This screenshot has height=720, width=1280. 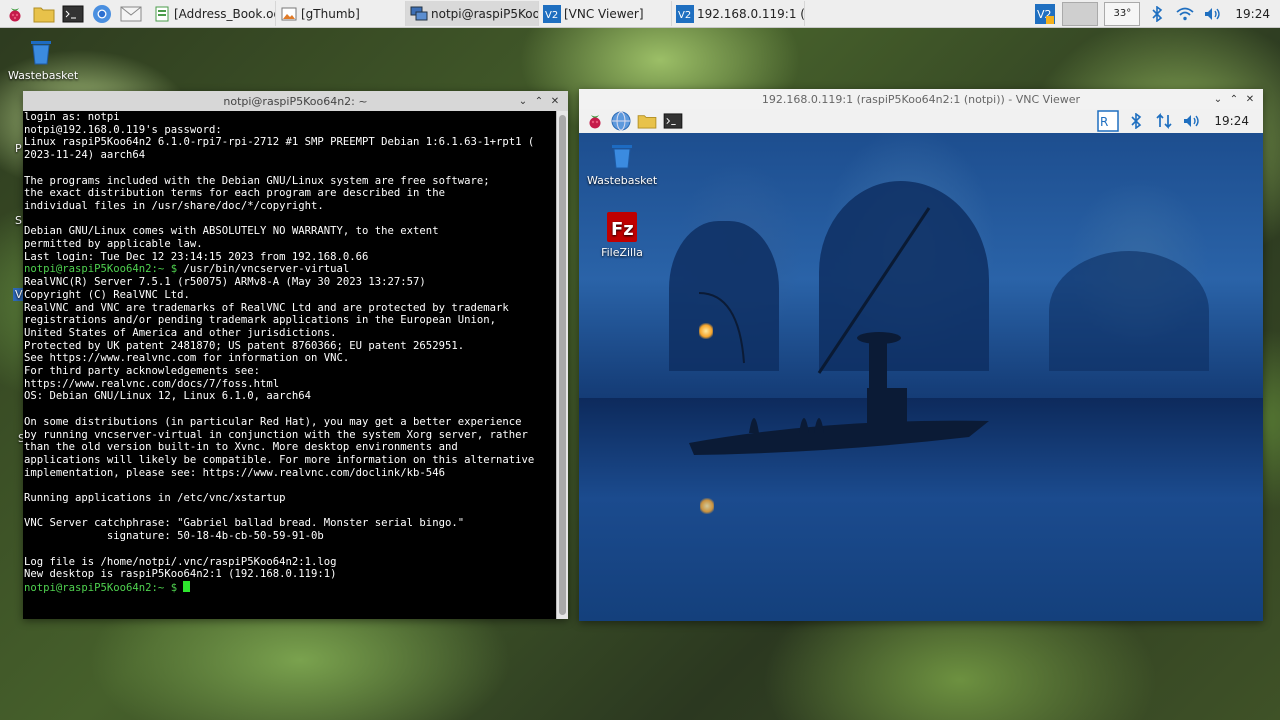 What do you see at coordinates (1122, 13) in the screenshot?
I see `cpu-temperature: 33°` at bounding box center [1122, 13].